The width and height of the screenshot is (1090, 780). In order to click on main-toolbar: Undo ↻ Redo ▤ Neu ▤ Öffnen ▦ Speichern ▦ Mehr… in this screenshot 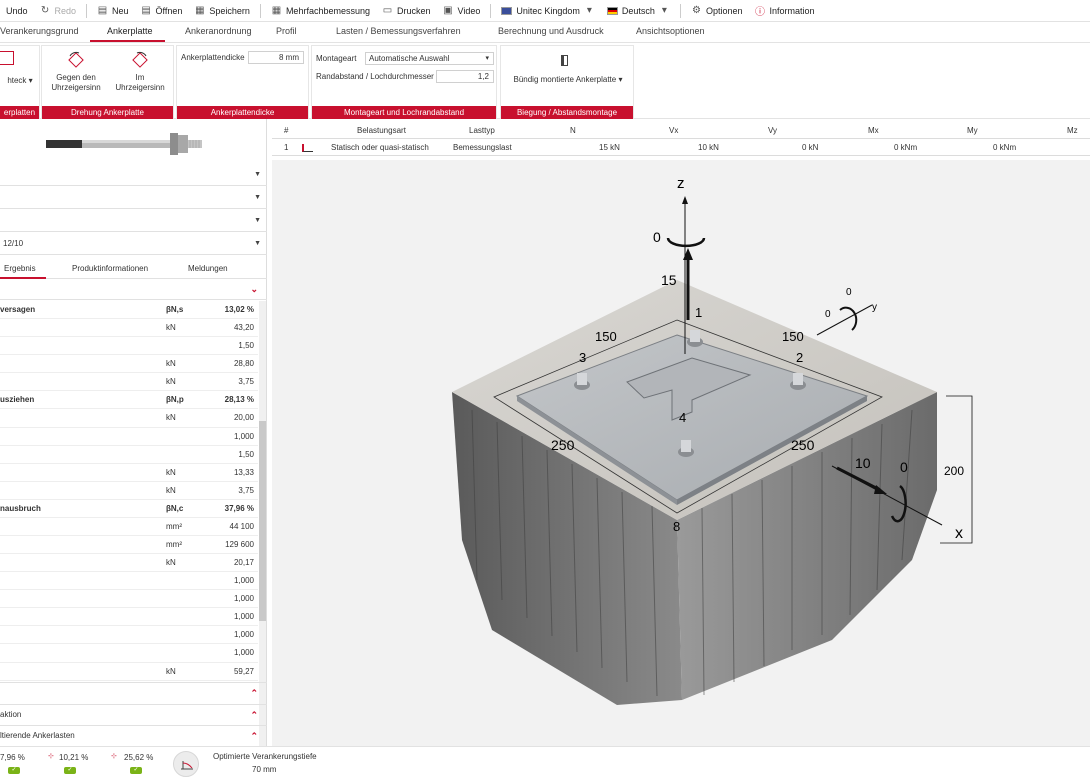, I will do `click(545, 11)`.